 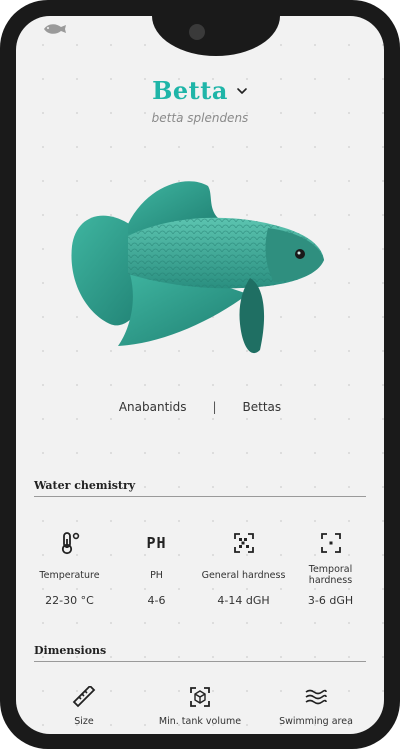 What do you see at coordinates (197, 267) in the screenshot?
I see `betta-fish-image` at bounding box center [197, 267].